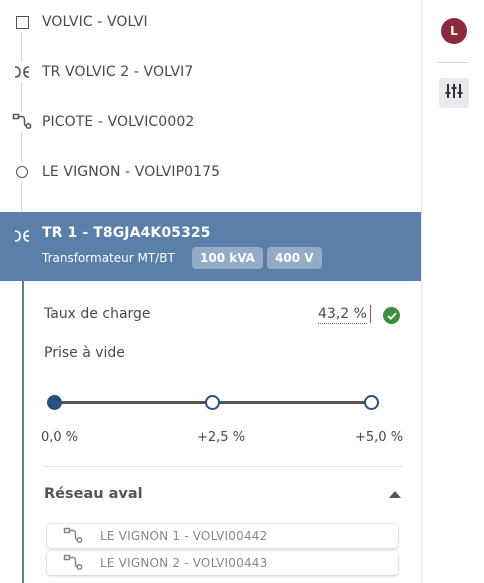  What do you see at coordinates (22, 172) in the screenshot?
I see `circle-icon` at bounding box center [22, 172].